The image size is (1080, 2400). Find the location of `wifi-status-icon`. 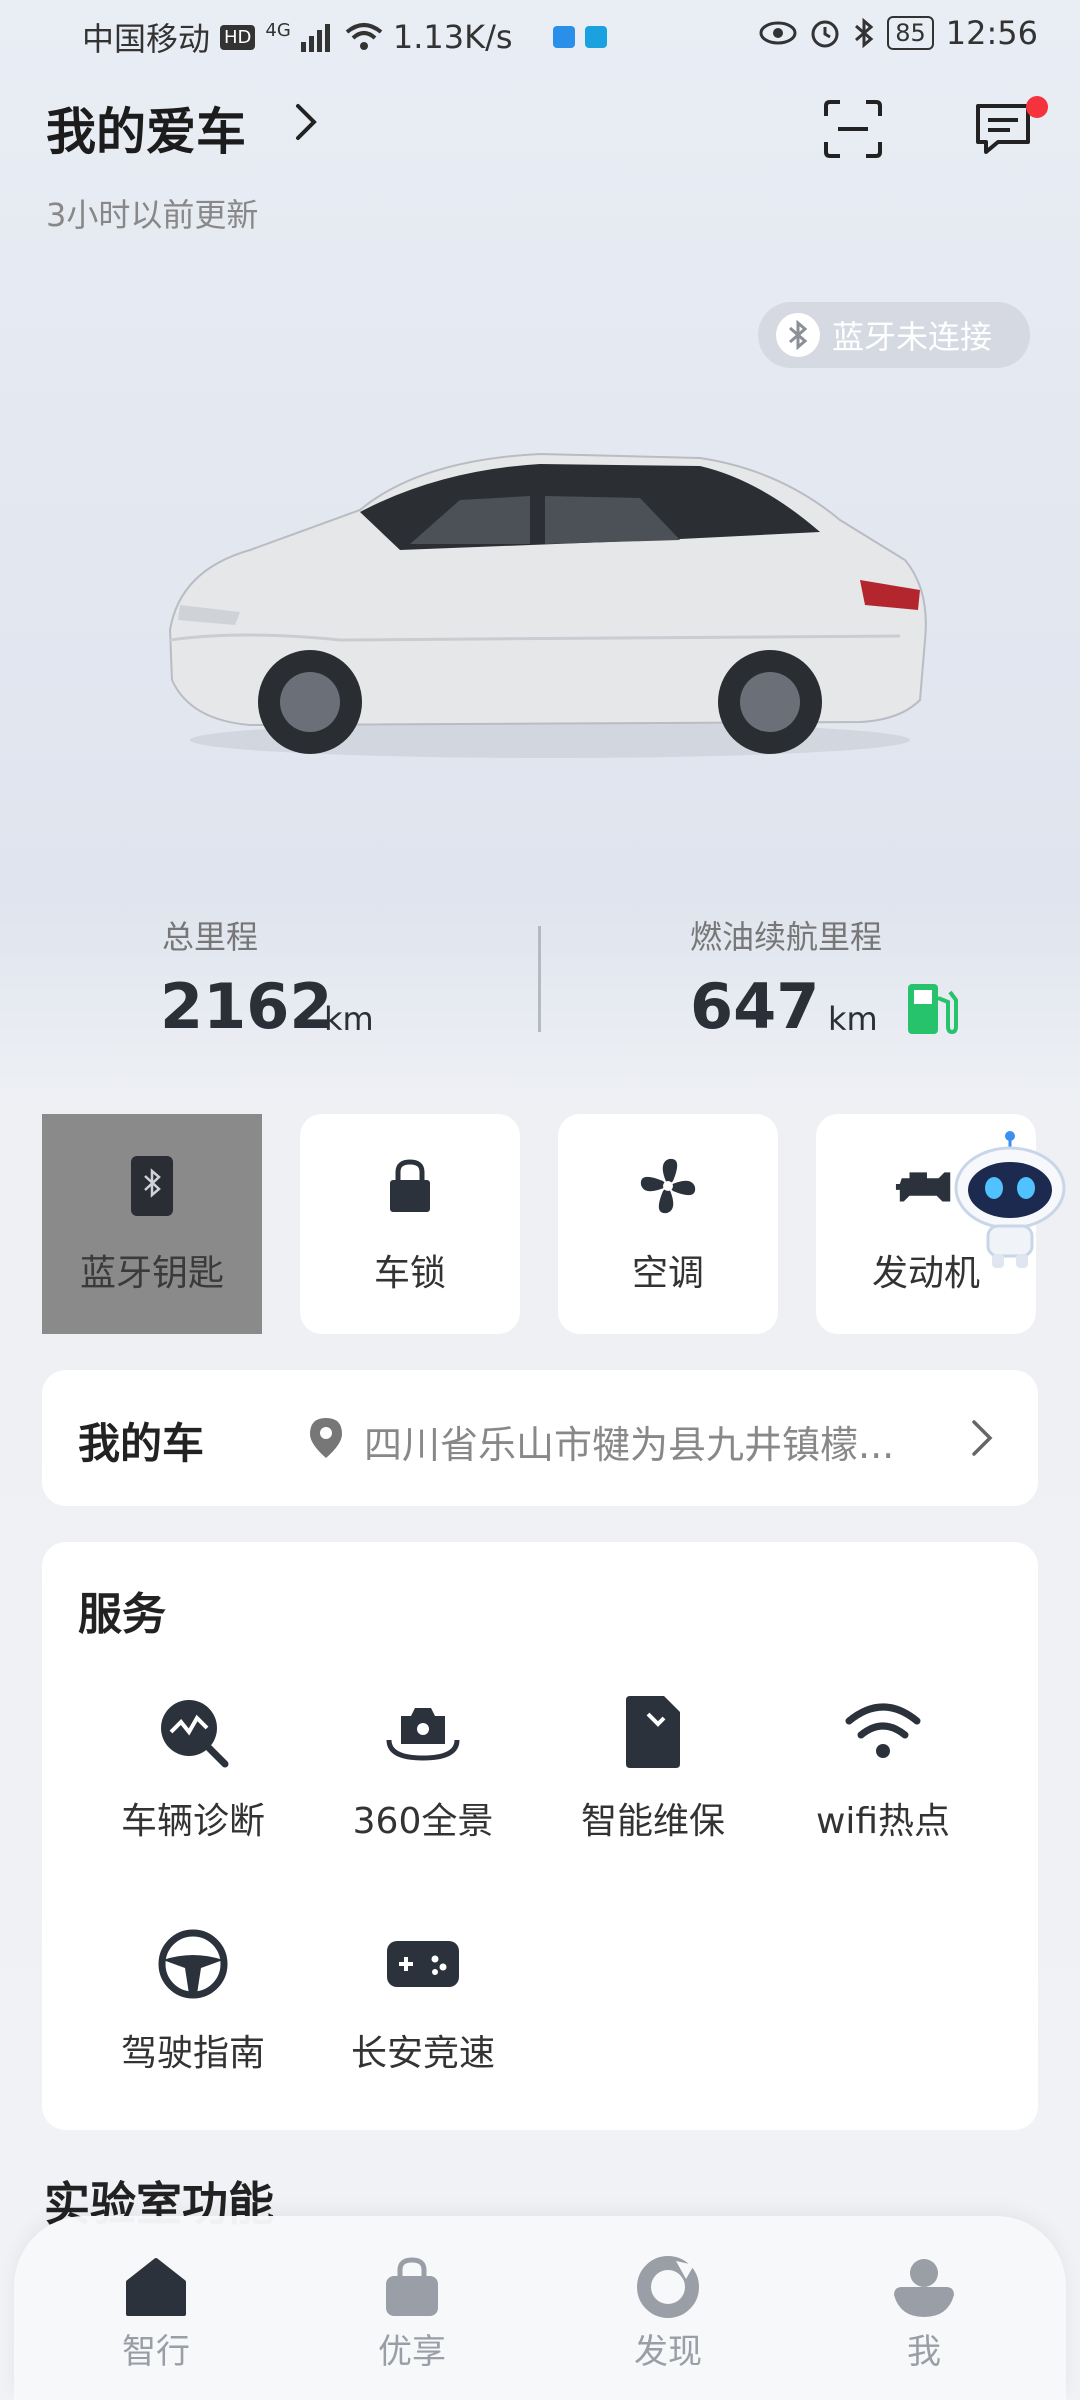

wifi-status-icon is located at coordinates (364, 36).